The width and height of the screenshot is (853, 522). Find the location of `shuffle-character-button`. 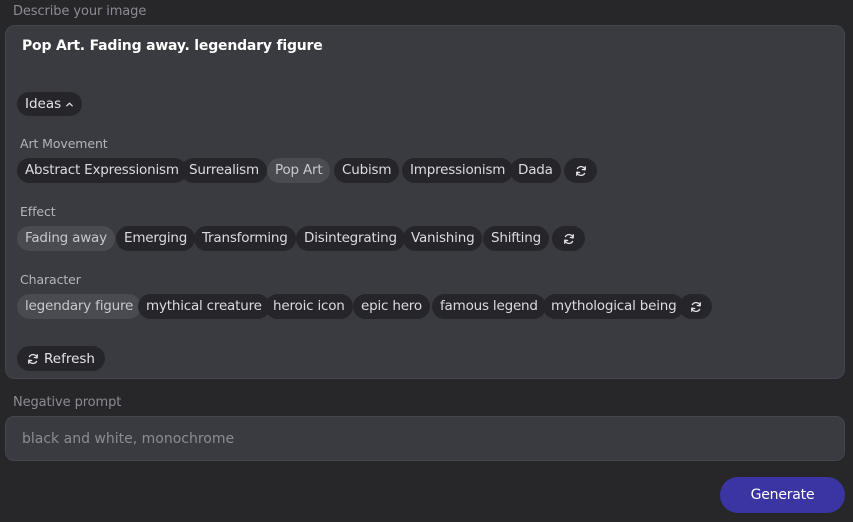

shuffle-character-button is located at coordinates (695, 306).